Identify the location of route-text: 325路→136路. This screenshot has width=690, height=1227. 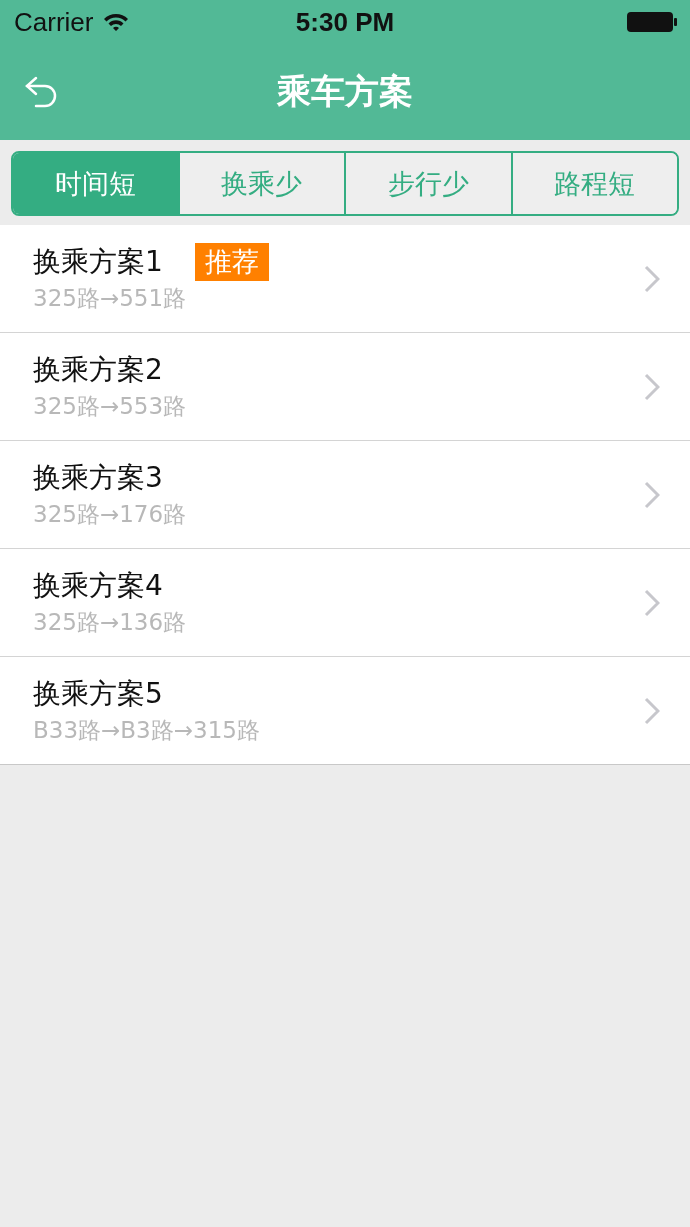
(110, 622).